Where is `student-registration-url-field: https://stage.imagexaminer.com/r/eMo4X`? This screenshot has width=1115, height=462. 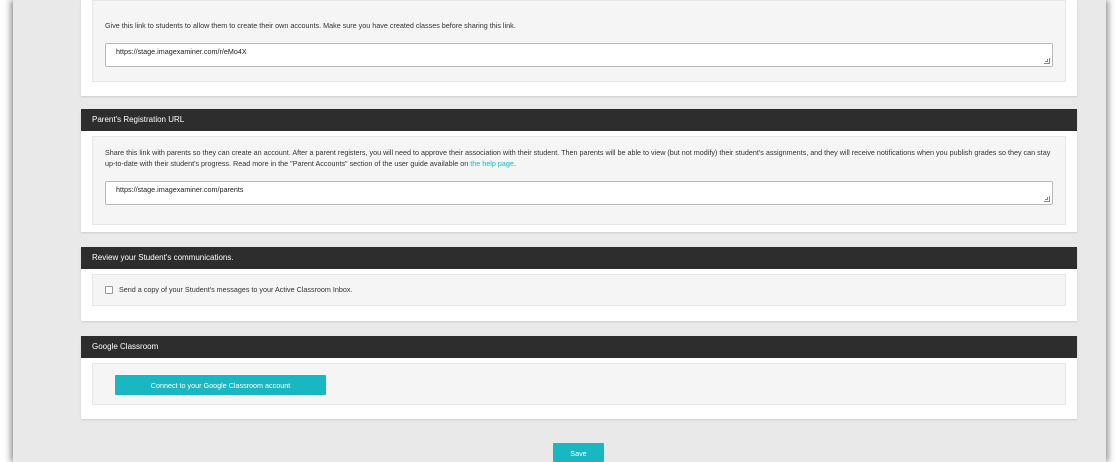
student-registration-url-field: https://stage.imagexaminer.com/r/eMo4X is located at coordinates (579, 55).